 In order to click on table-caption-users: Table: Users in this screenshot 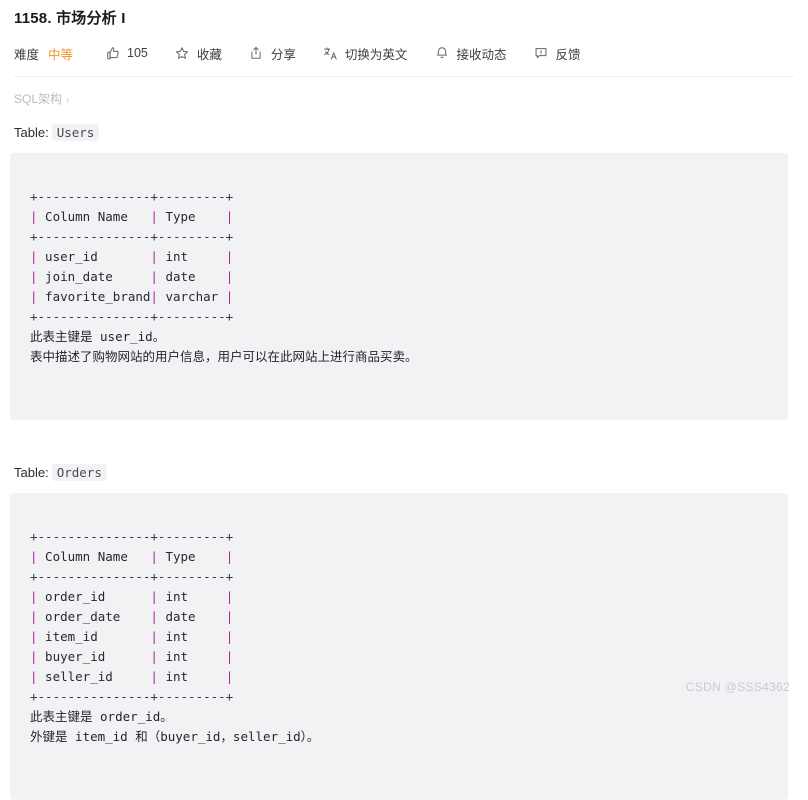, I will do `click(404, 133)`.